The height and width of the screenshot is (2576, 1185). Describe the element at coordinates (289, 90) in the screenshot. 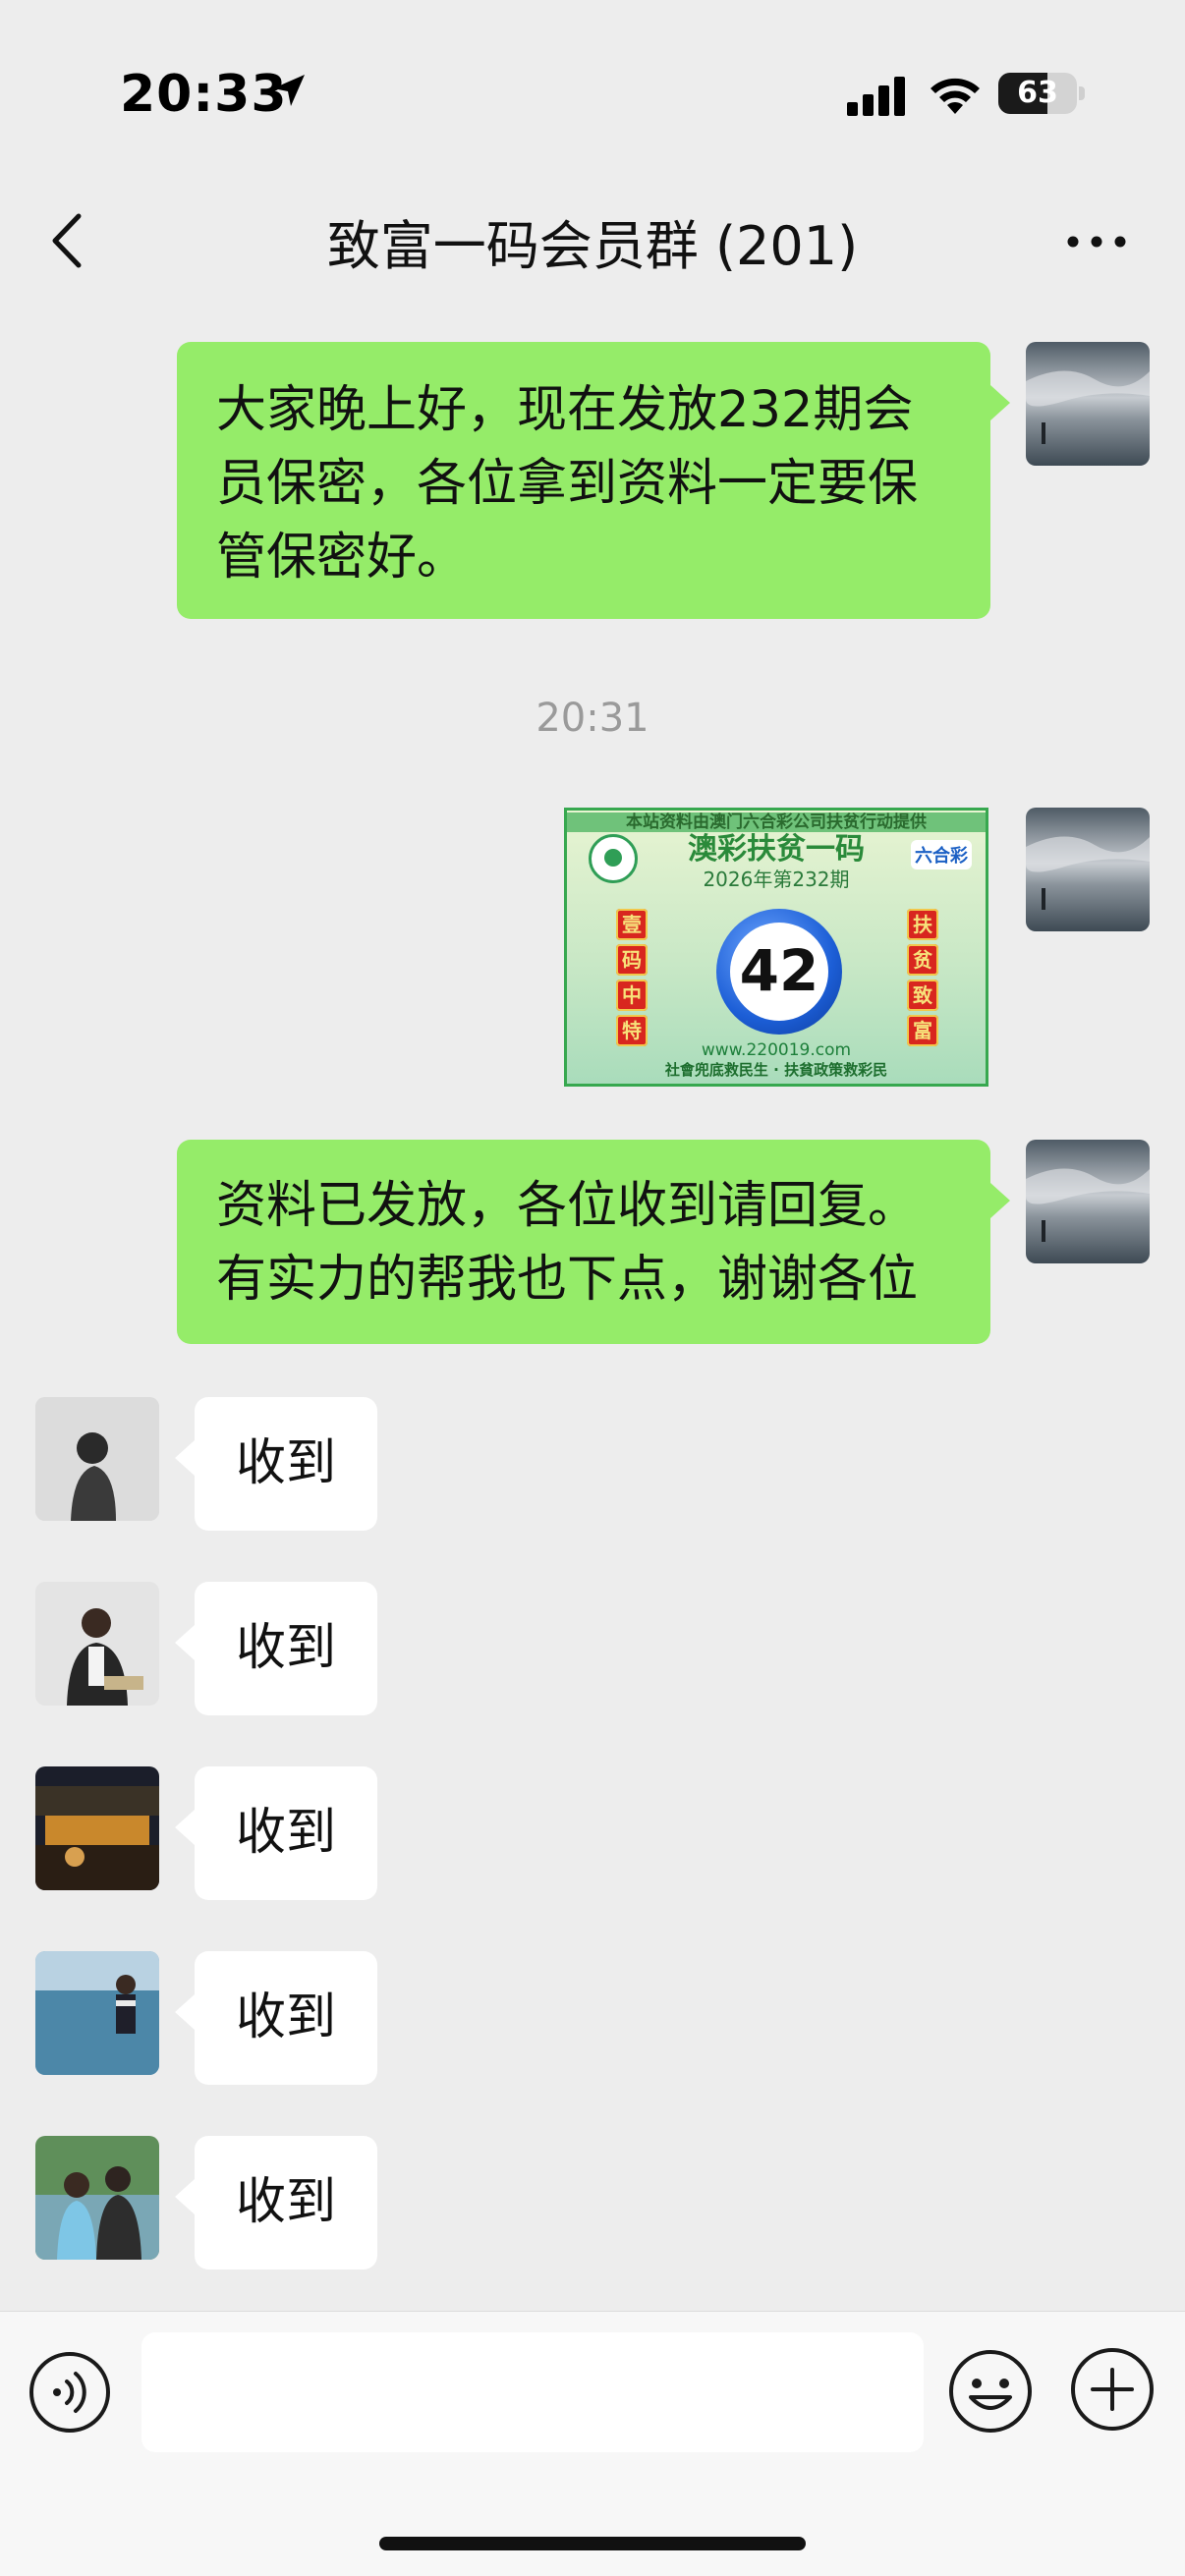

I see `location-arrow-icon` at that location.